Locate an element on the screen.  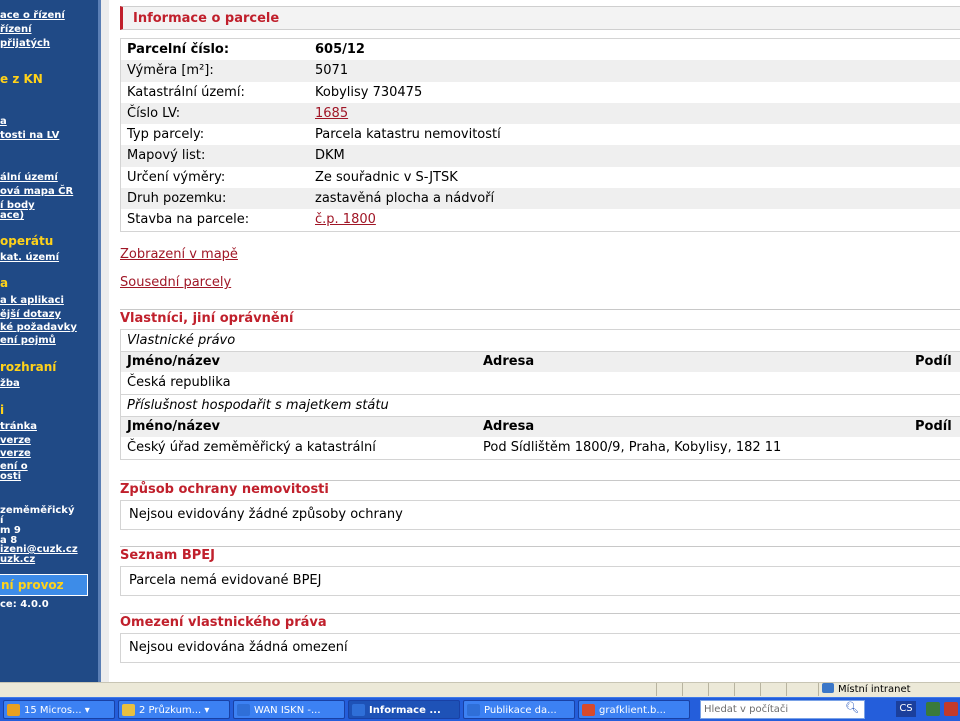
bpej-box: Parcela nemá evidované BPEJ is located at coordinates (540, 581).